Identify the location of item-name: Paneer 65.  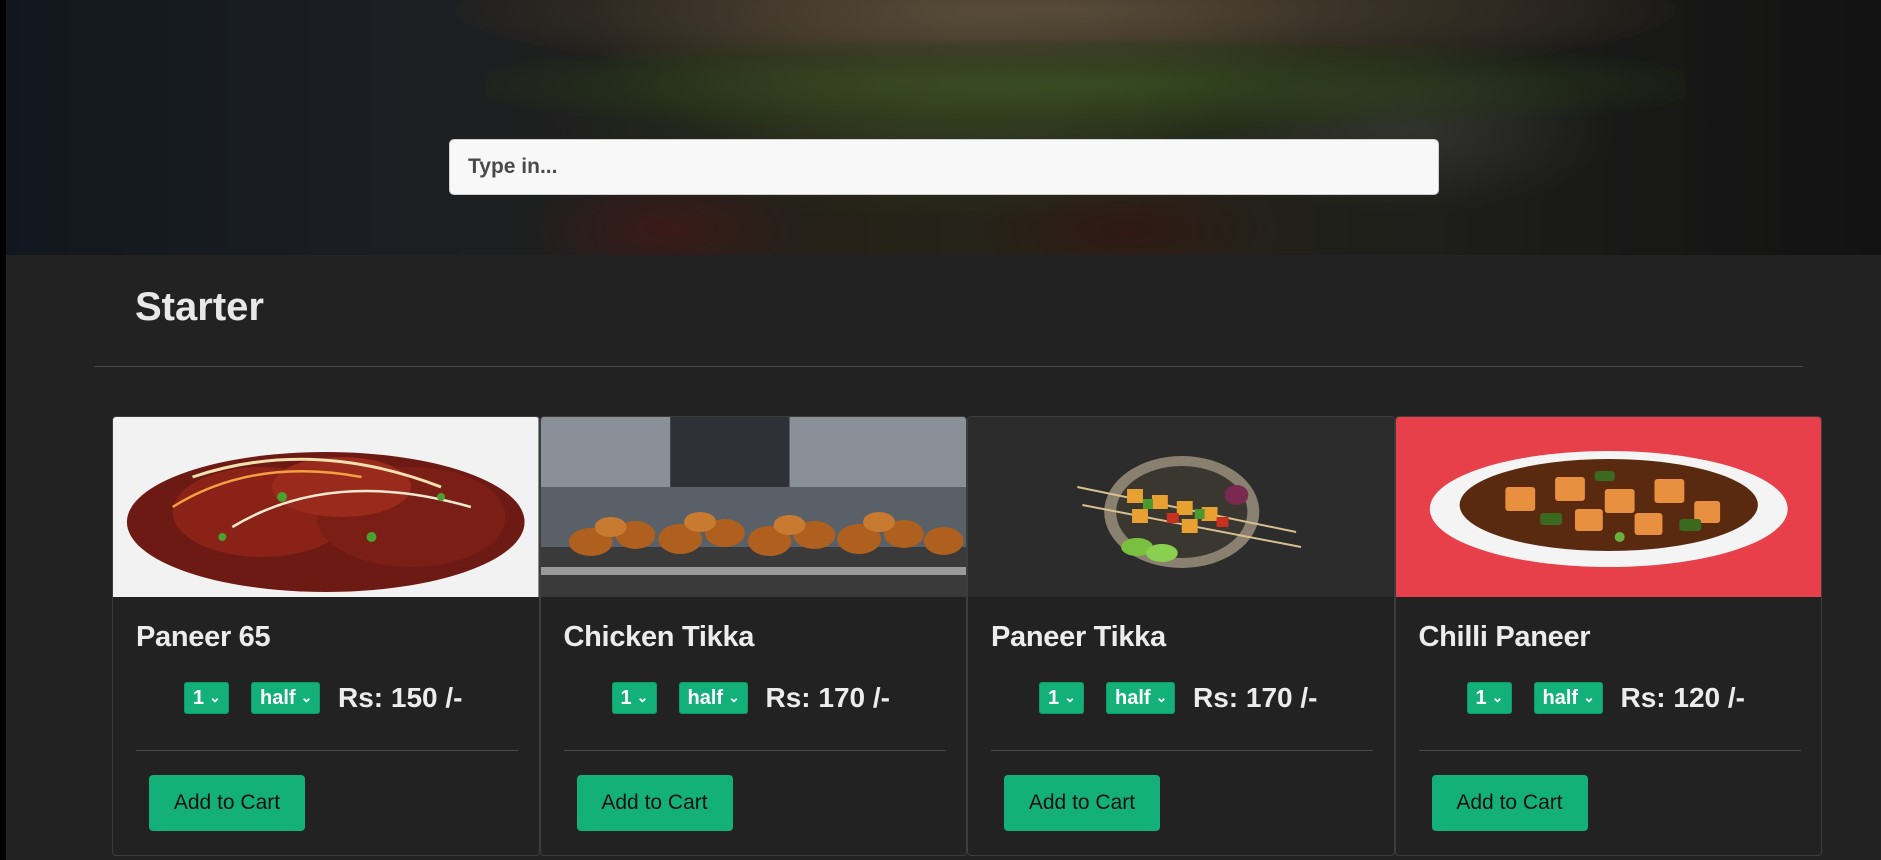
(203, 637).